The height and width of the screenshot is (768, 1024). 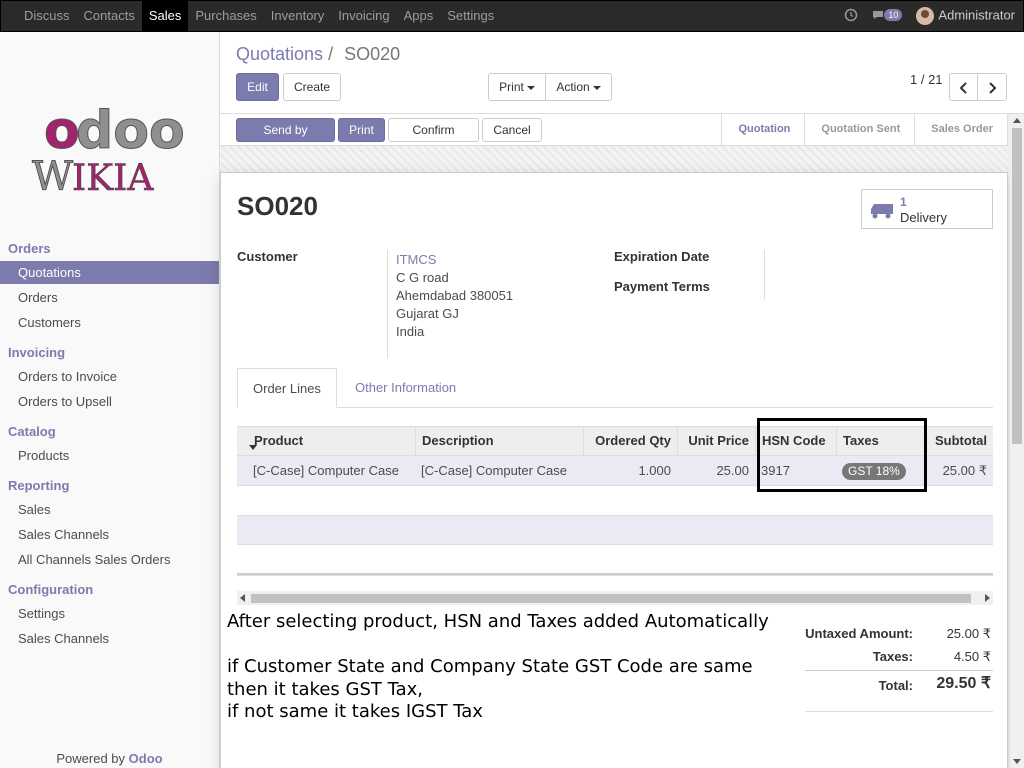 What do you see at coordinates (325, 689) in the screenshot?
I see `annotation-line-3: then it takes GST Tax,` at bounding box center [325, 689].